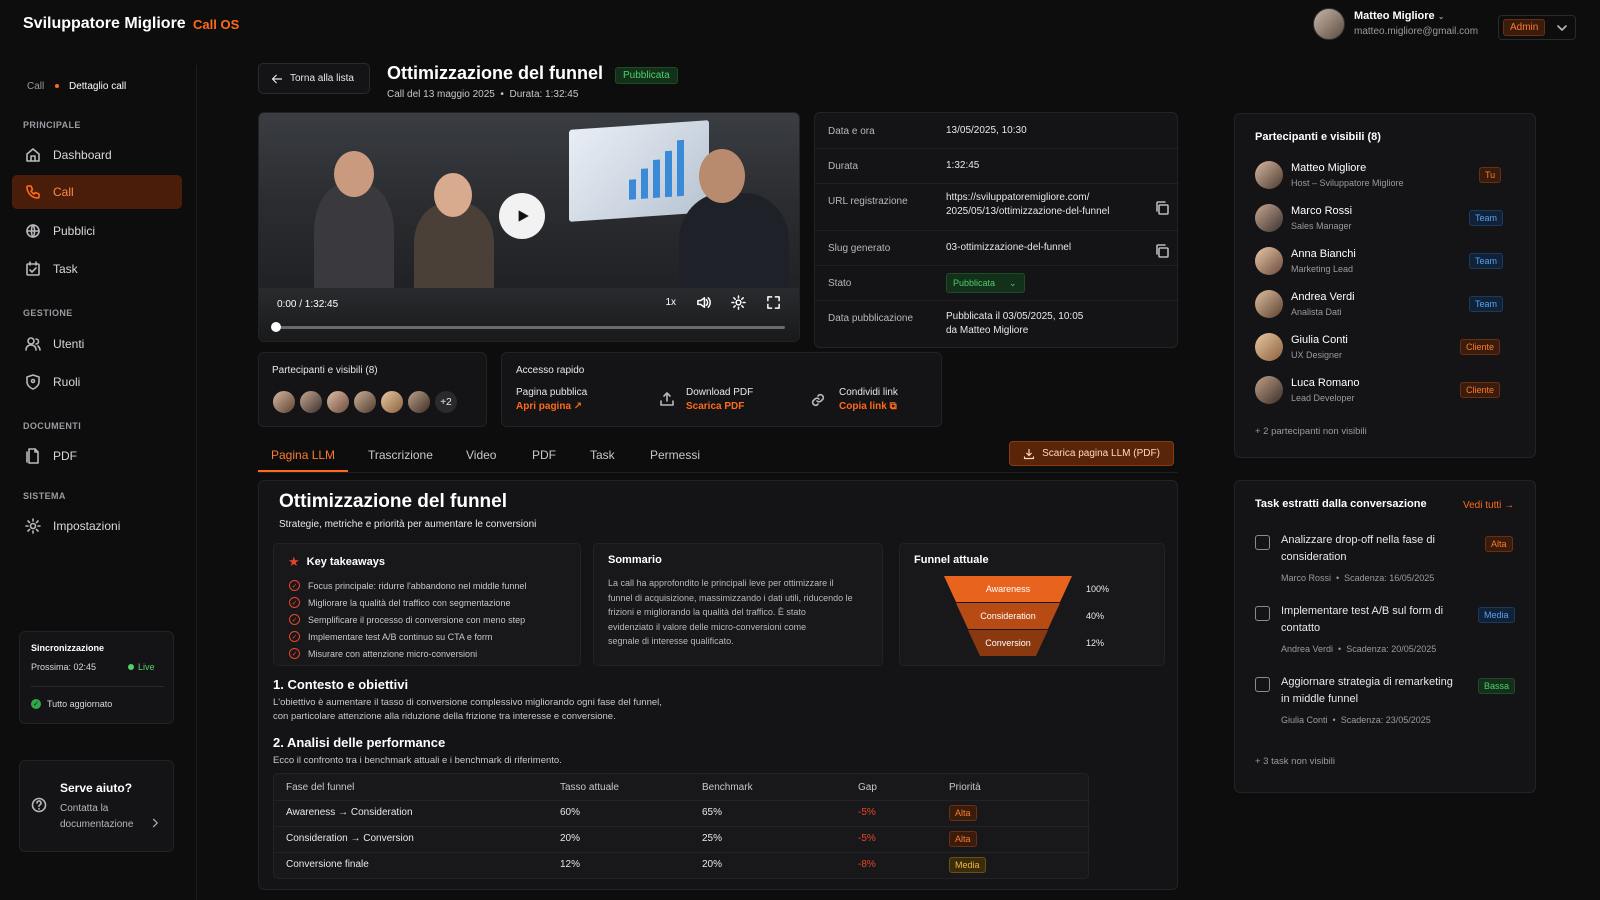 The image size is (1600, 900). What do you see at coordinates (97, 686) in the screenshot?
I see `sync-divider` at bounding box center [97, 686].